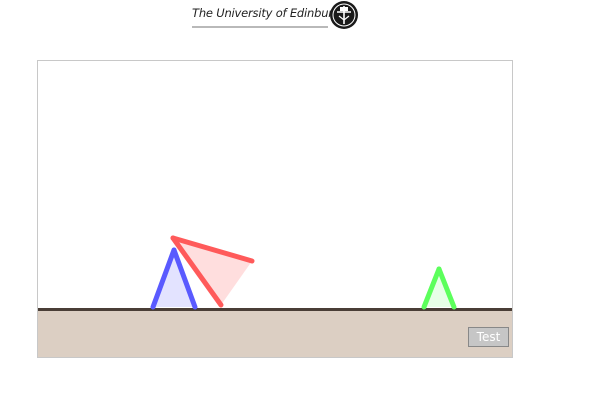 This screenshot has height=418, width=600. I want to click on university-name: The University of Edinburgh, so click(270, 13).